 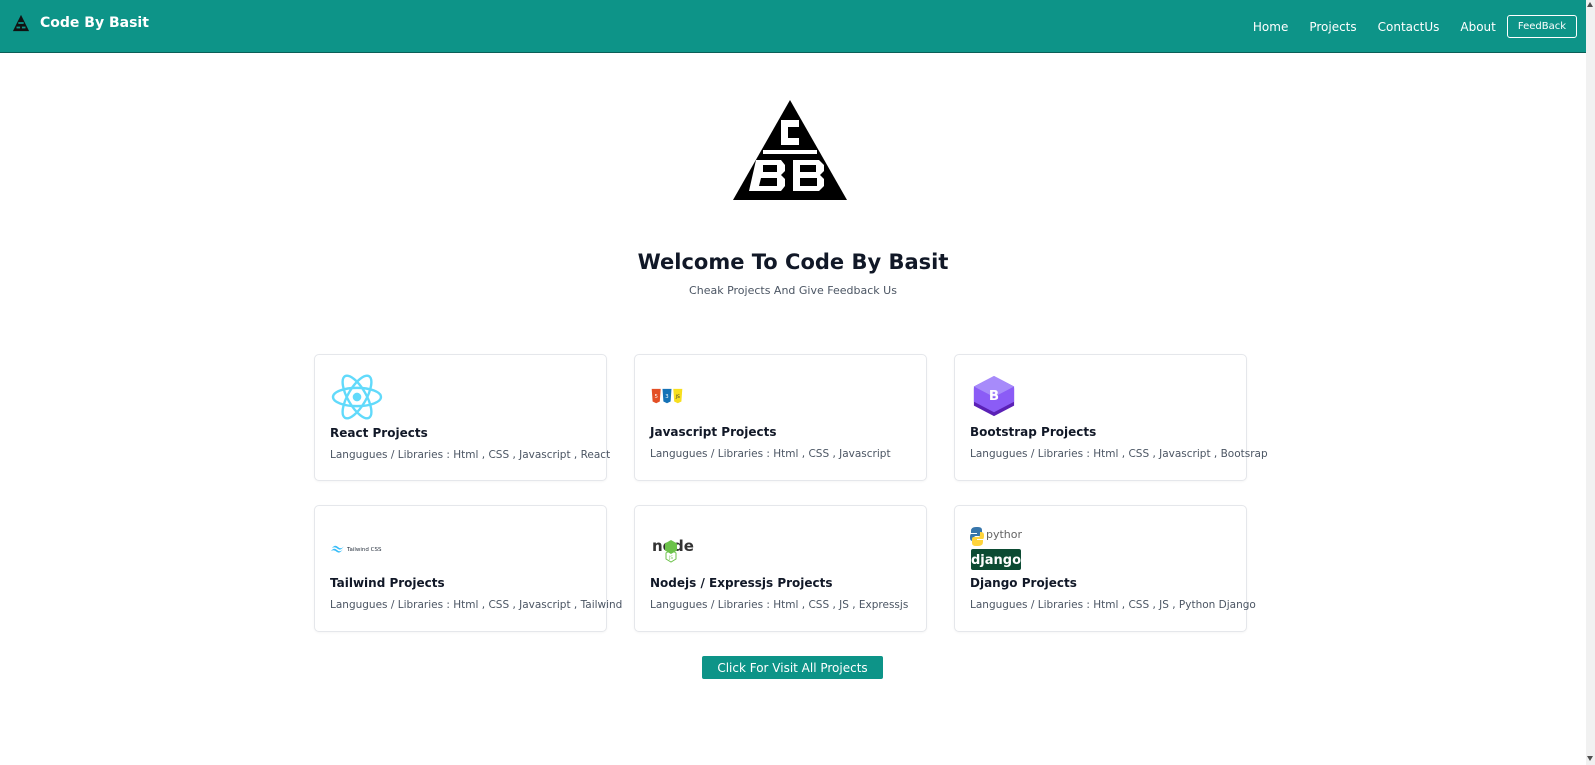 What do you see at coordinates (1590, 758) in the screenshot?
I see `scroll-down-arrow-icon` at bounding box center [1590, 758].